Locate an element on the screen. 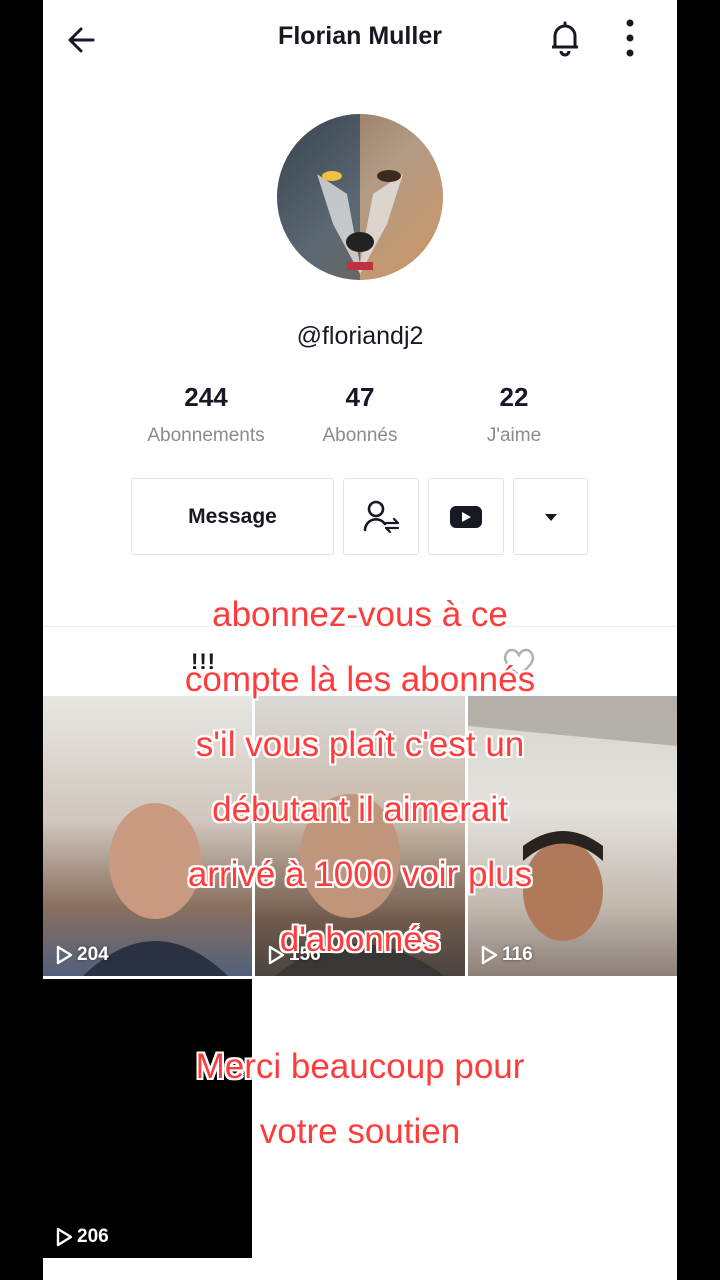 Image resolution: width=720 pixels, height=1280 pixels. youtube-icon is located at coordinates (466, 516).